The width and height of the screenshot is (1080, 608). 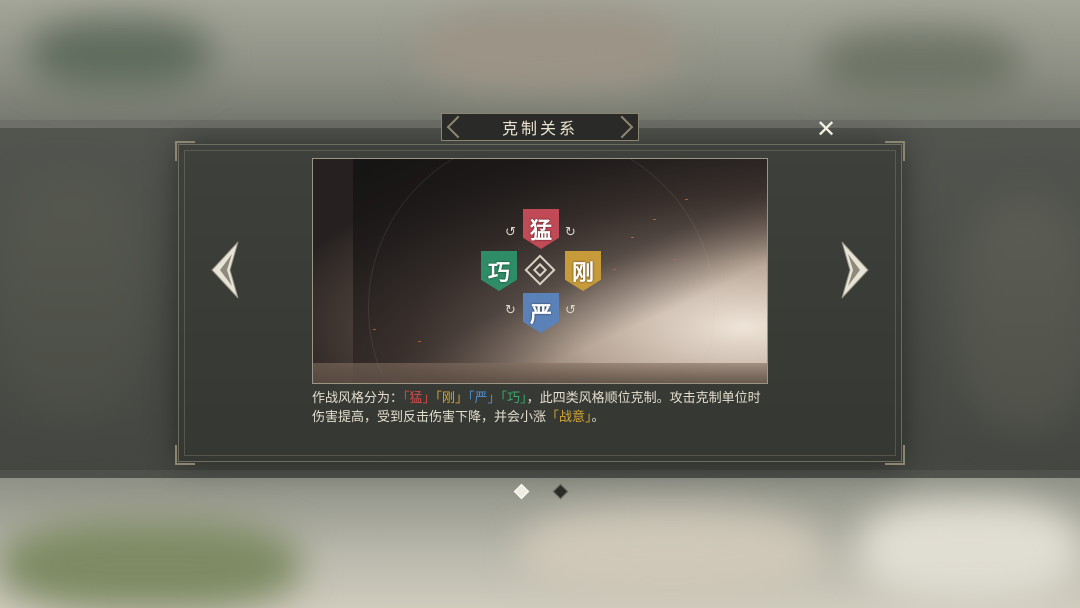 What do you see at coordinates (499, 271) in the screenshot?
I see `style-badge-qiao: 巧` at bounding box center [499, 271].